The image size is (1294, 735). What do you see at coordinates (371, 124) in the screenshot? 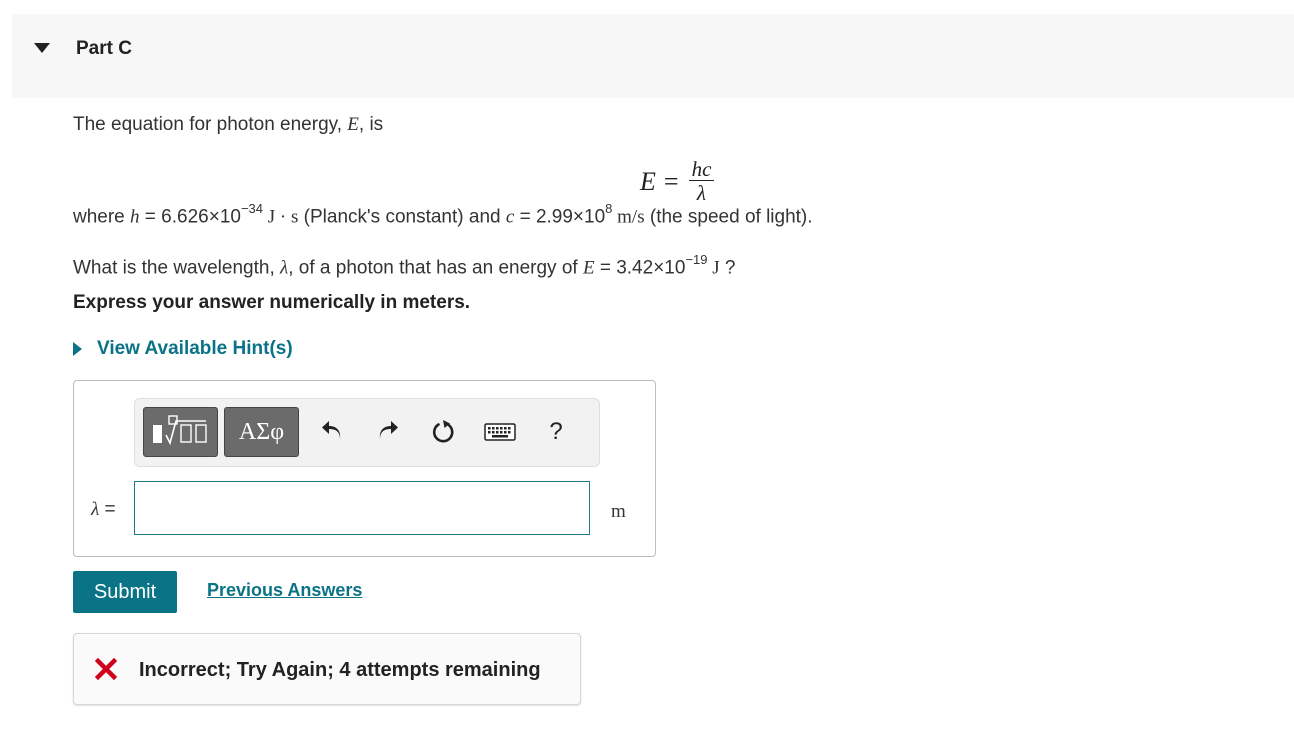
I see `intro-suffix: , is` at bounding box center [371, 124].